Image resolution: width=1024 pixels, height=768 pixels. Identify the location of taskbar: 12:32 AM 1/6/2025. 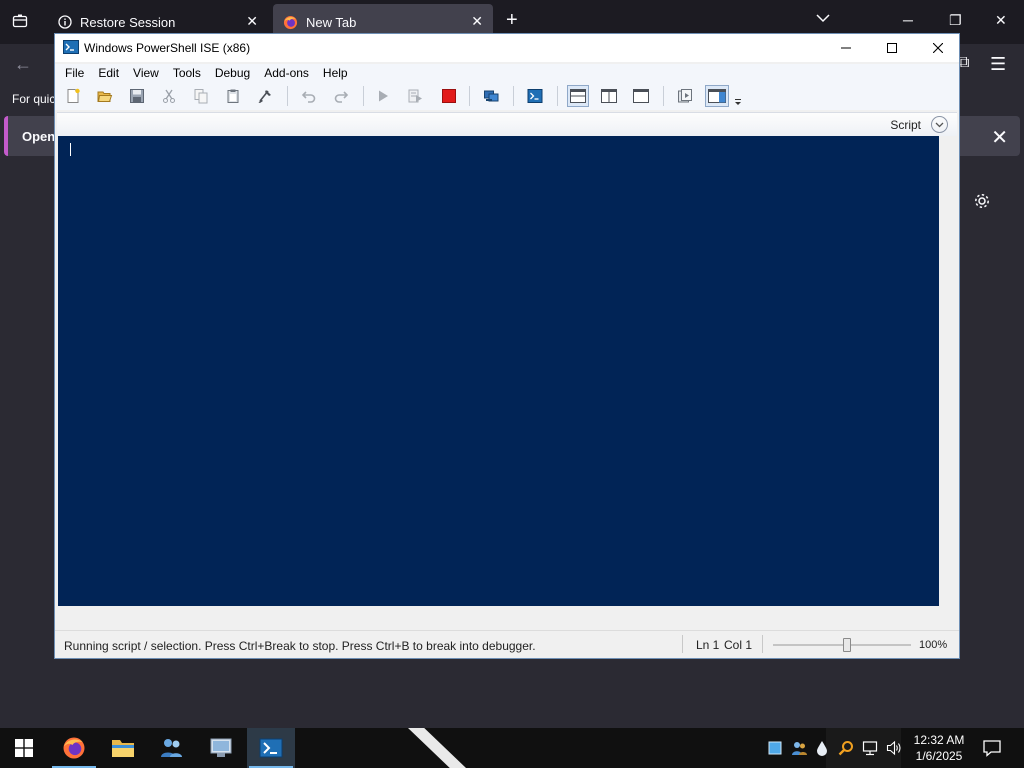
(512, 748).